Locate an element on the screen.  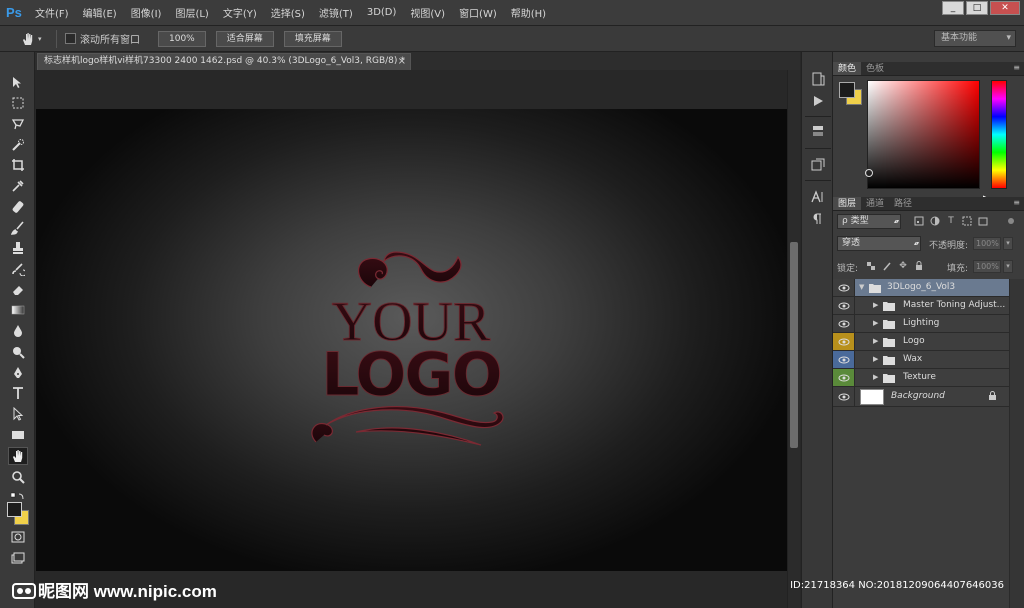
crop-tool-icon is located at coordinates (18, 165).